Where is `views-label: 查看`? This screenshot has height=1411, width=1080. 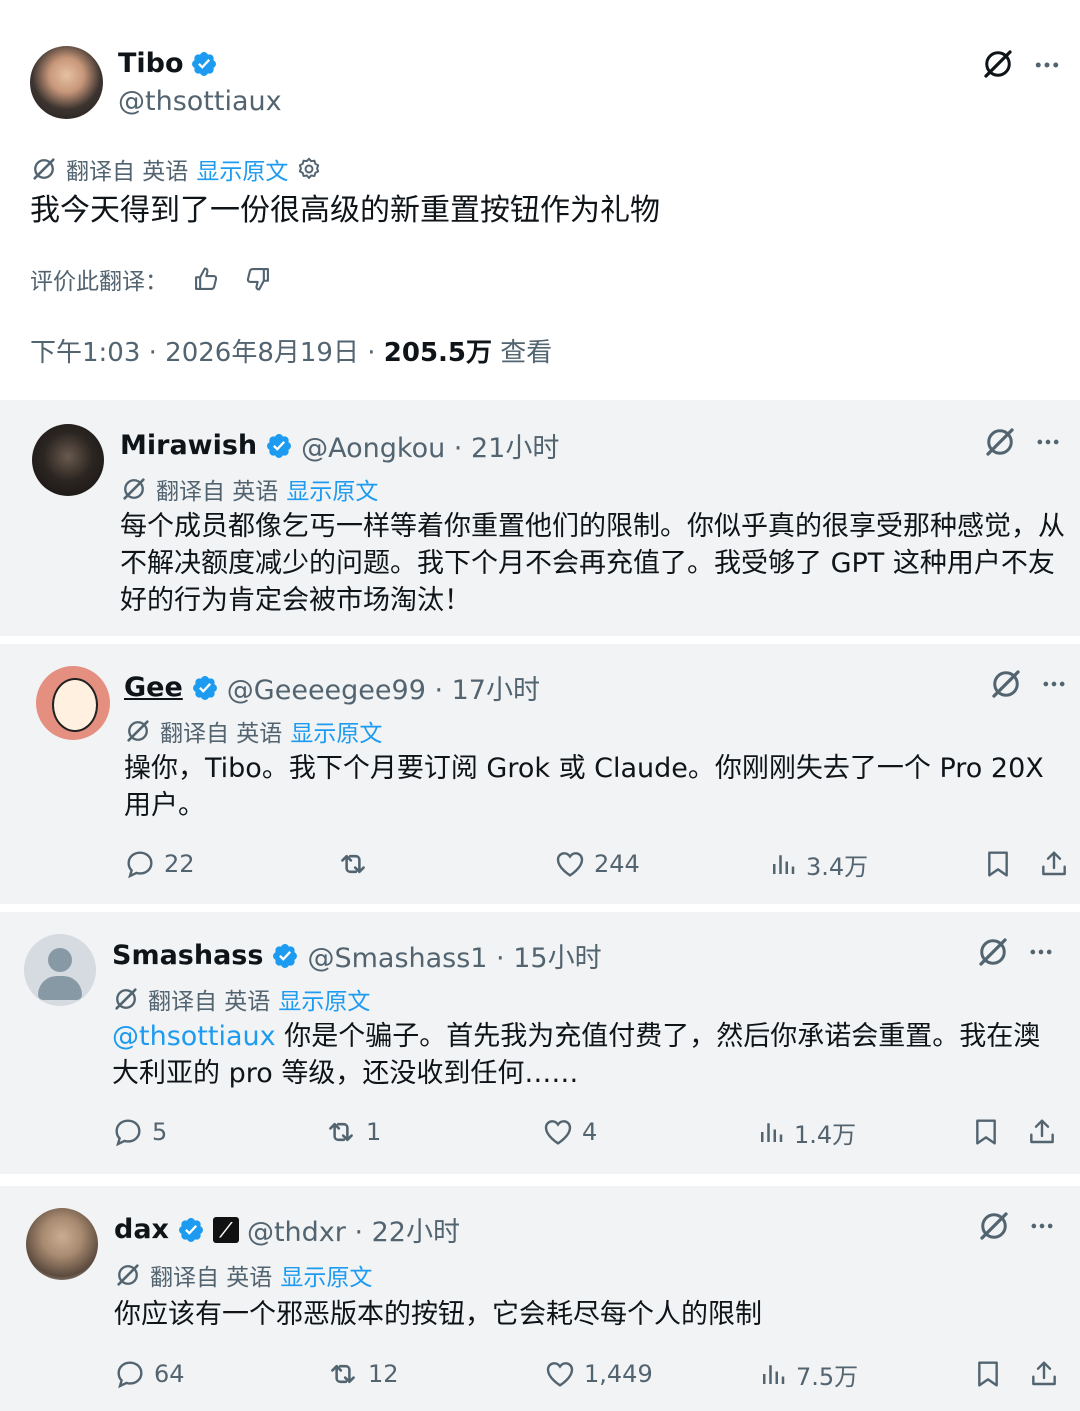 views-label: 查看 is located at coordinates (526, 353).